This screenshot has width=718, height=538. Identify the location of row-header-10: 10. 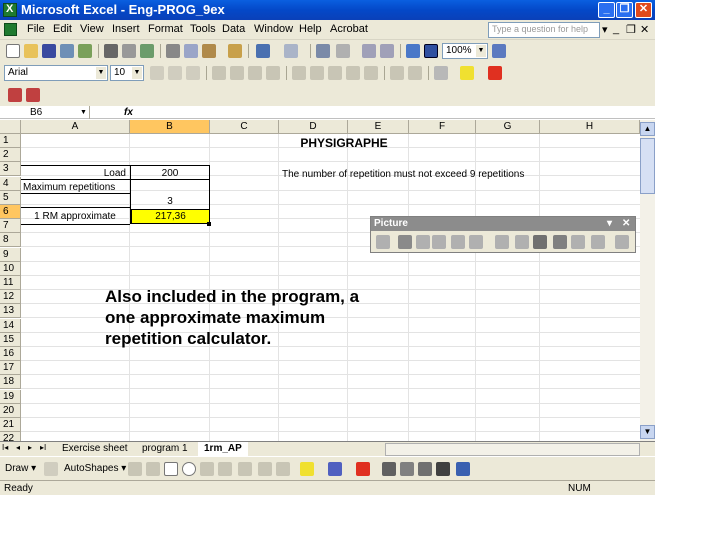
(10, 268).